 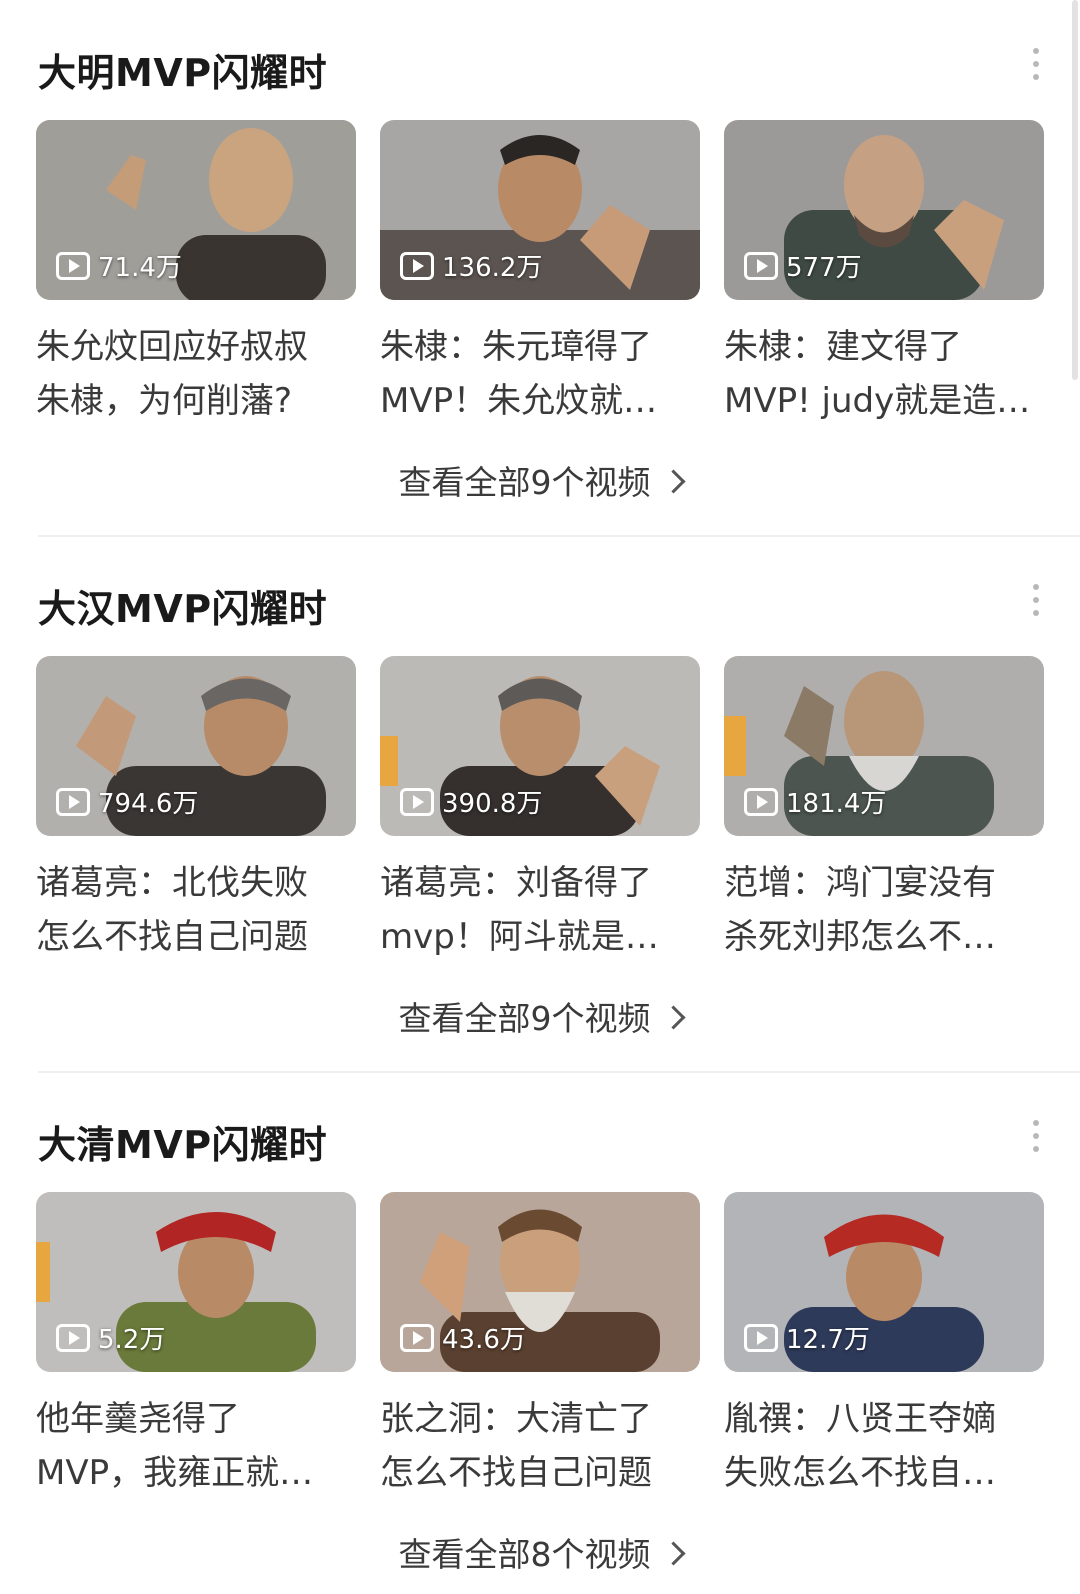 I want to click on view-count-text: 12.7万, so click(x=828, y=1340).